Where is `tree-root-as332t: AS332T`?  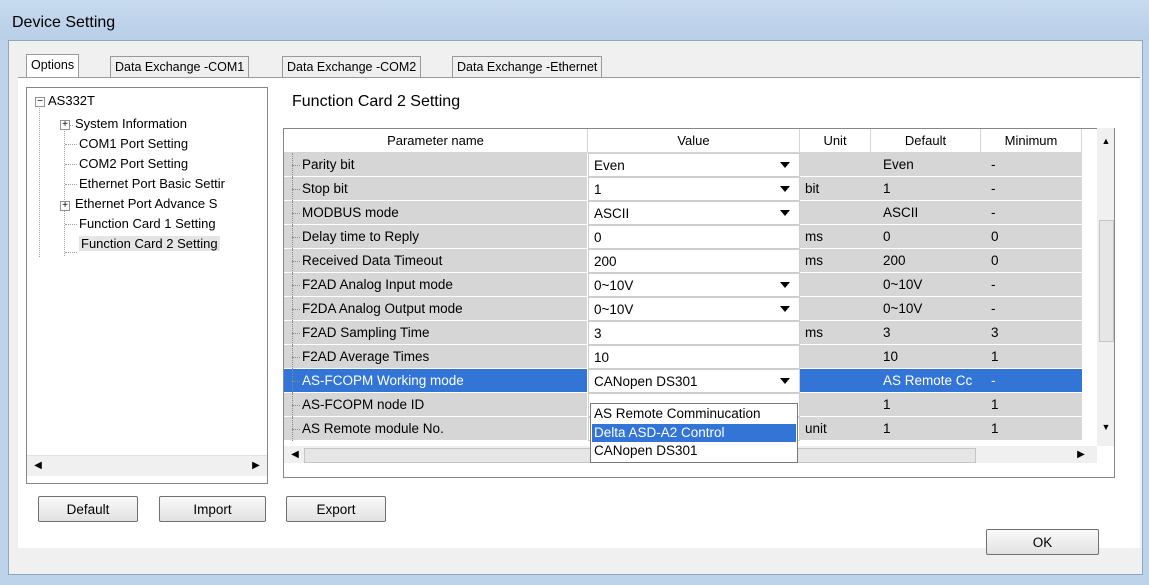 tree-root-as332t: AS332T is located at coordinates (71, 100).